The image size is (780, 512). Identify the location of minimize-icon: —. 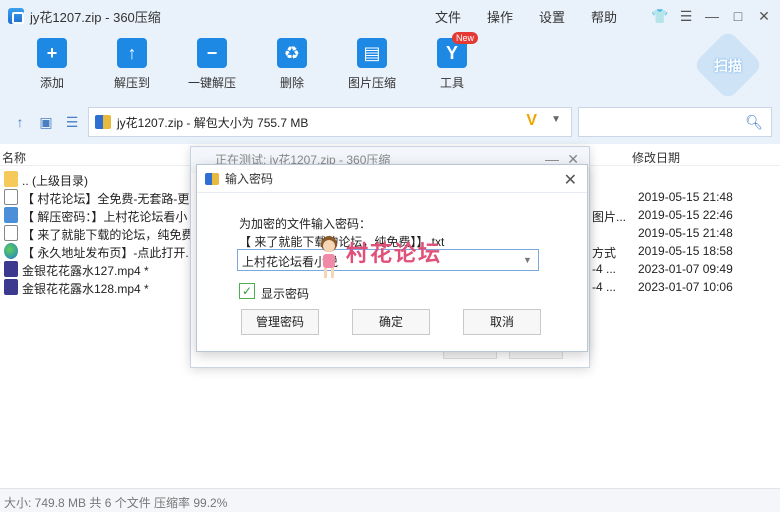
(712, 16).